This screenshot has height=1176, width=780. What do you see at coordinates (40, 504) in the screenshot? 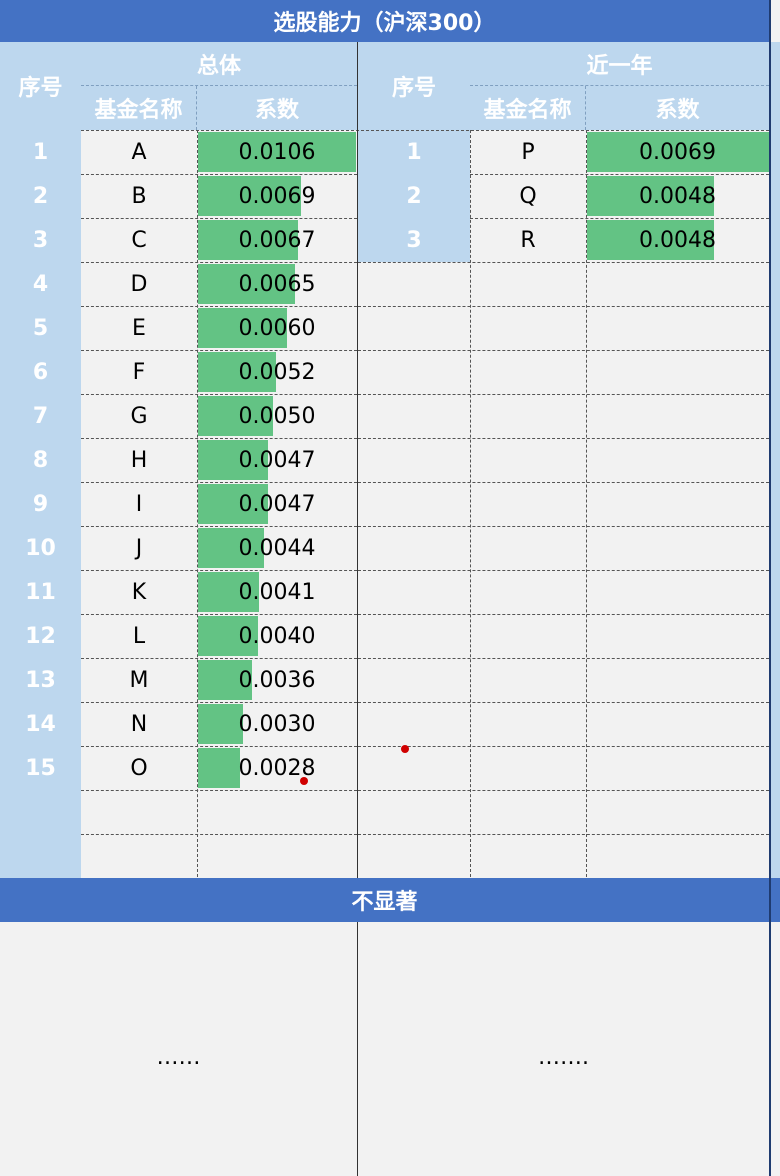
I see `seq-cell: 9` at bounding box center [40, 504].